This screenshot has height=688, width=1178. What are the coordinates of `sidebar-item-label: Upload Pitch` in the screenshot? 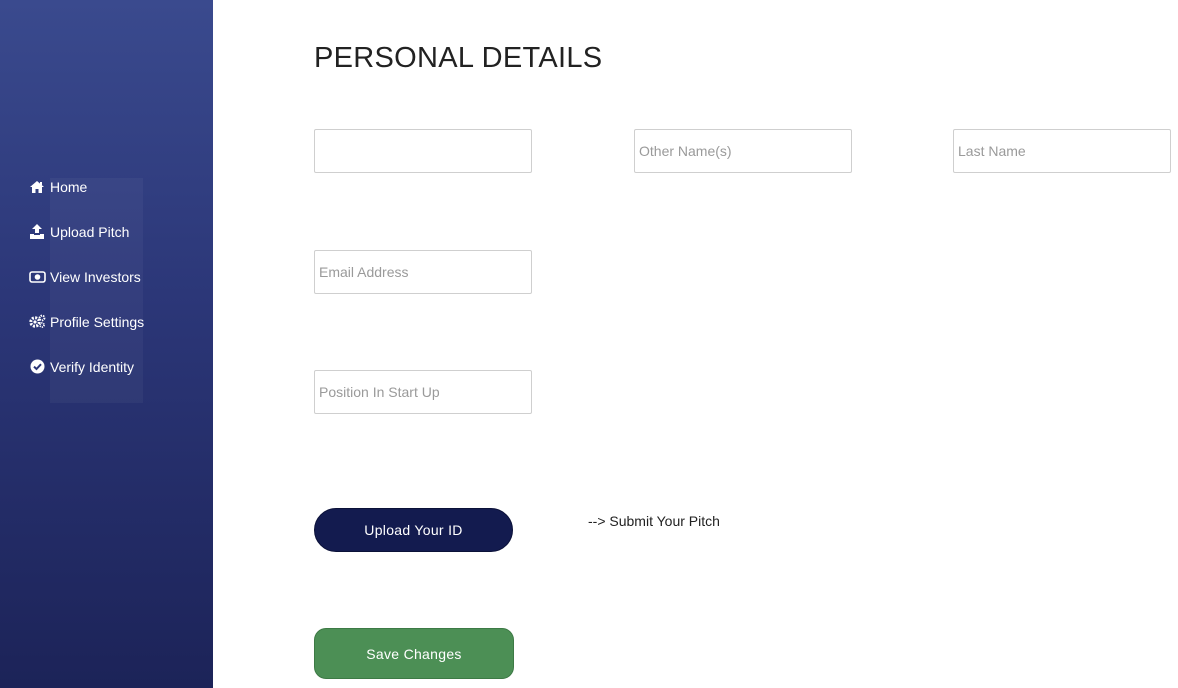 It's located at (90, 231).